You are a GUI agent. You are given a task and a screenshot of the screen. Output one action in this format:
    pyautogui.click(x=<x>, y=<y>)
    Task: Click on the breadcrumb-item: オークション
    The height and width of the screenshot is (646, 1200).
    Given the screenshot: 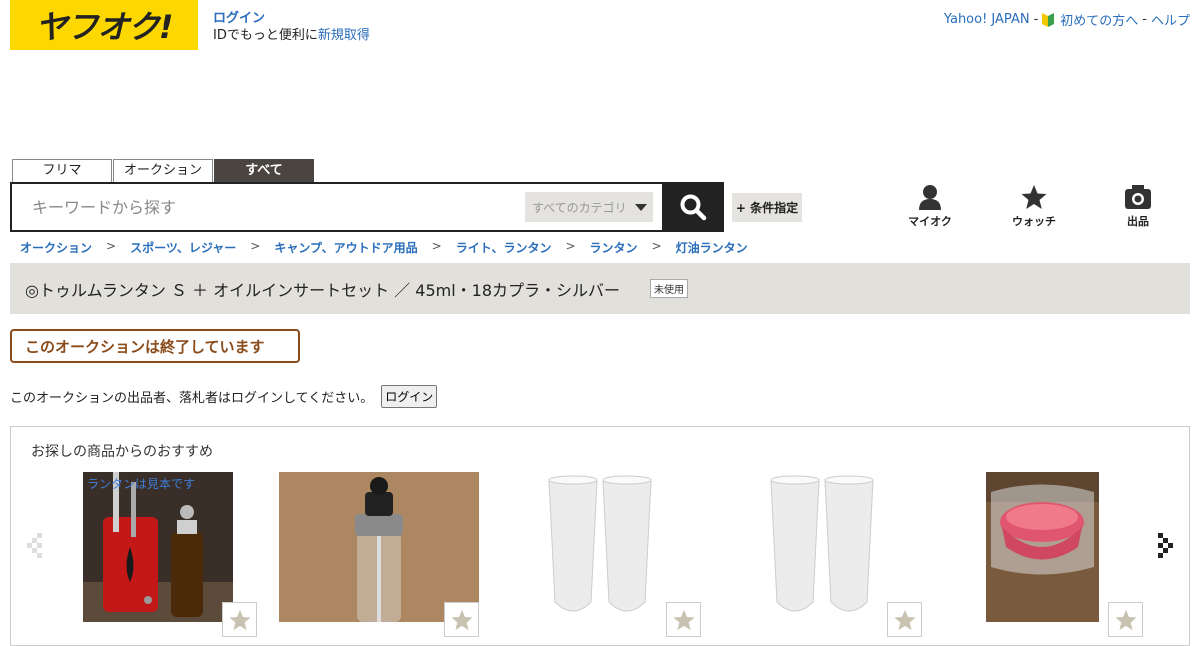 What is the action you would take?
    pyautogui.click(x=56, y=247)
    